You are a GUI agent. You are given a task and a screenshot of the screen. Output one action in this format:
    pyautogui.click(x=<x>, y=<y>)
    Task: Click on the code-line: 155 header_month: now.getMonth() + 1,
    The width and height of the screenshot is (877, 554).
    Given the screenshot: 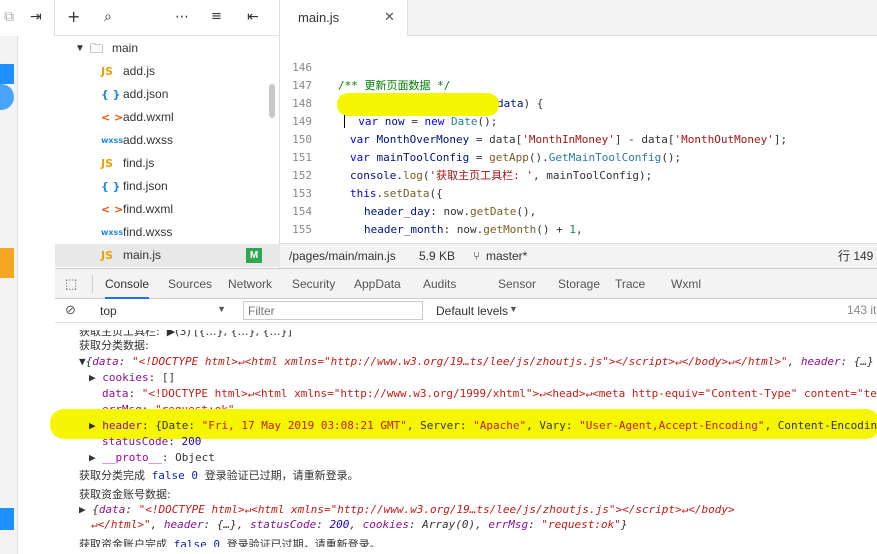 What is the action you would take?
    pyautogui.click(x=578, y=219)
    